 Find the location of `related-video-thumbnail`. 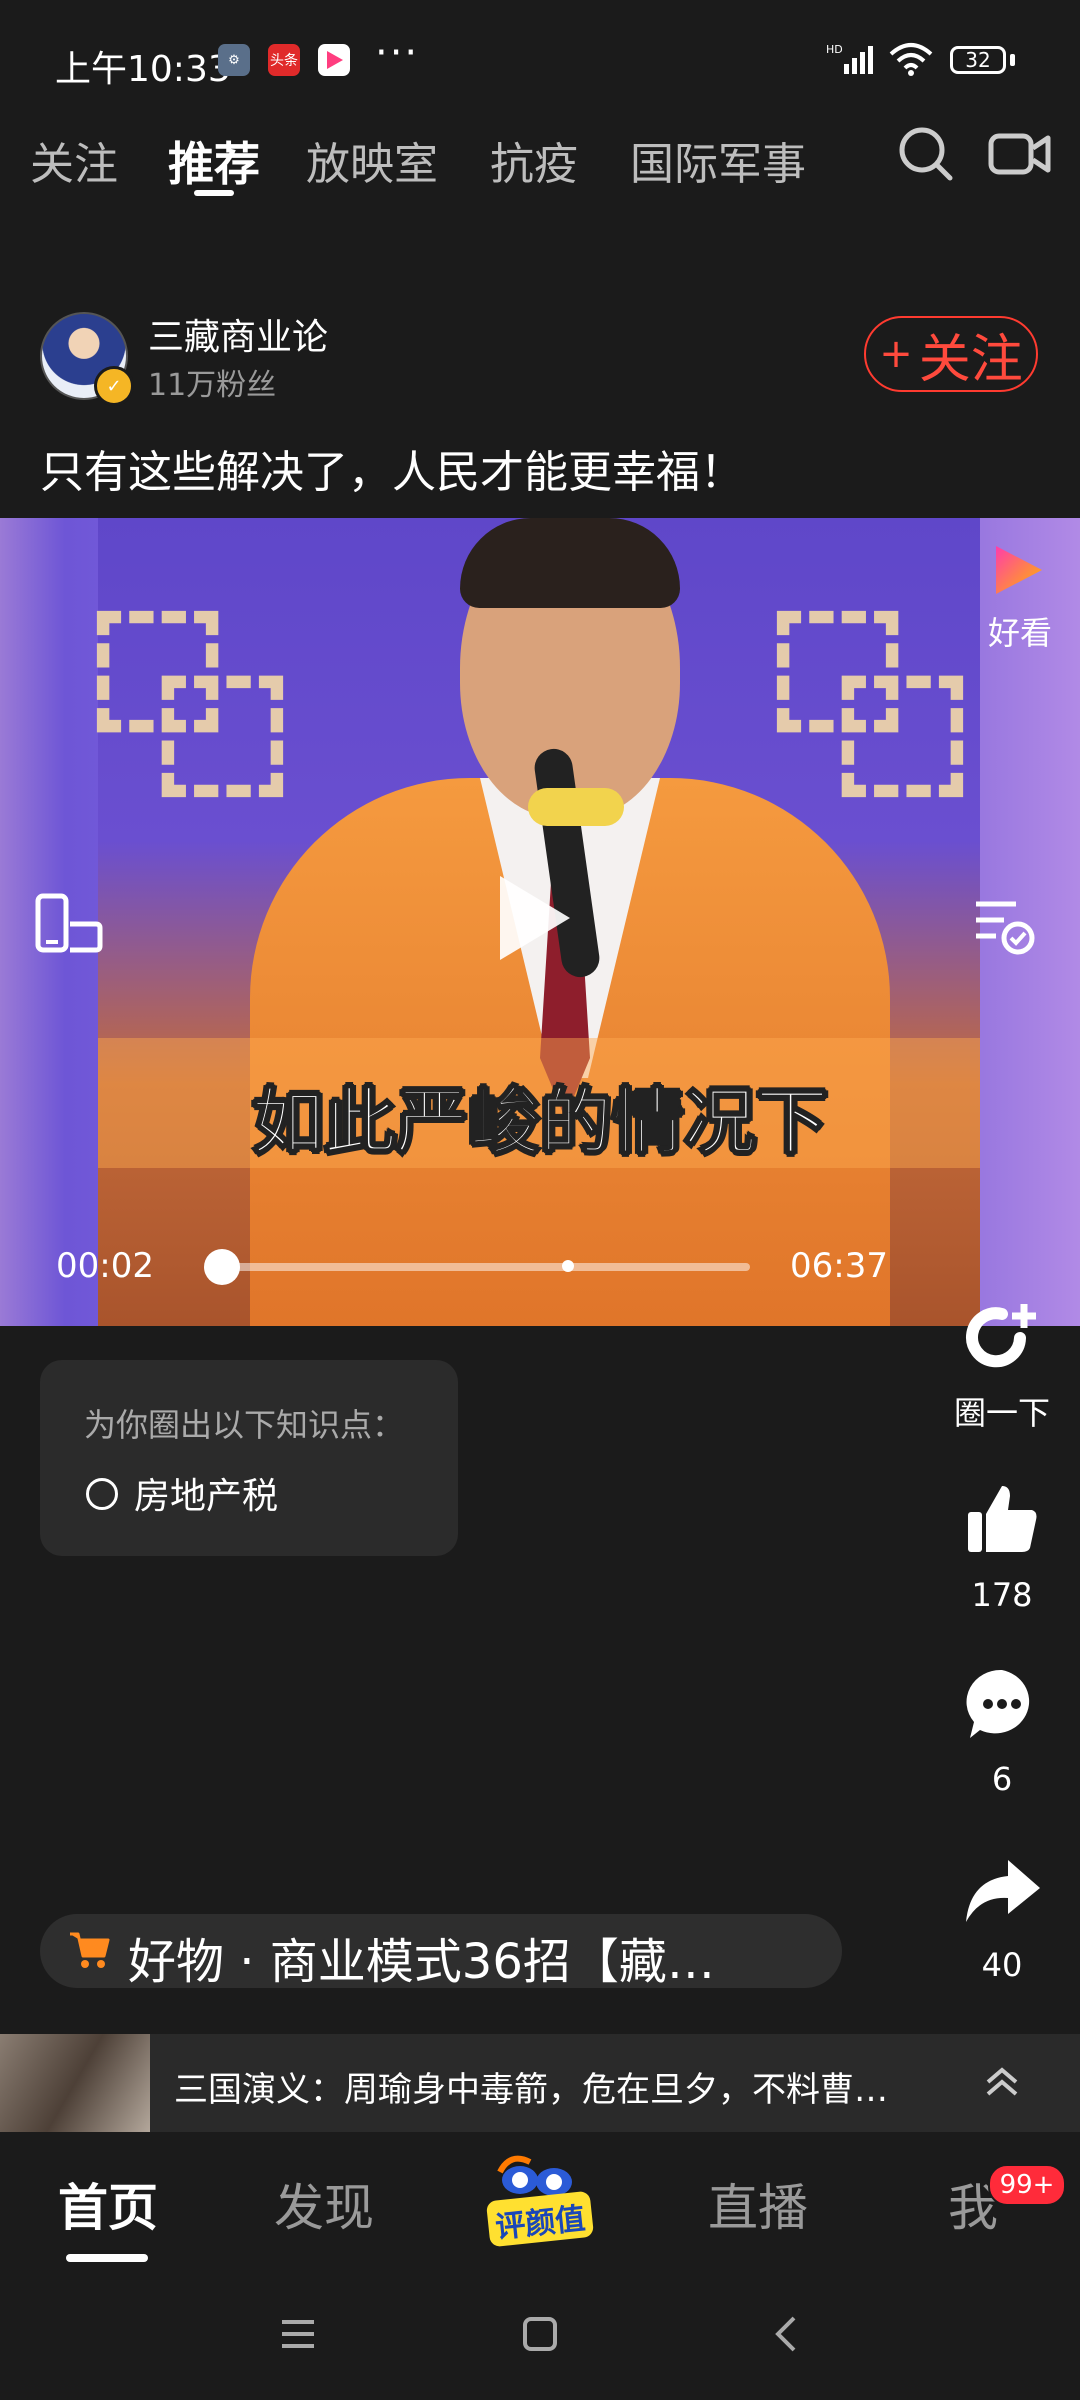

related-video-thumbnail is located at coordinates (75, 2083).